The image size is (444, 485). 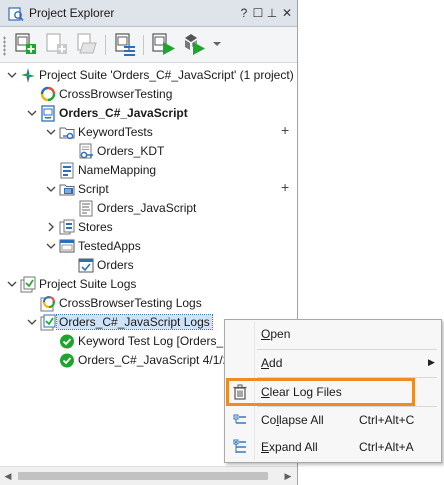 I want to click on menu-item-label: Expand All, so click(x=289, y=447).